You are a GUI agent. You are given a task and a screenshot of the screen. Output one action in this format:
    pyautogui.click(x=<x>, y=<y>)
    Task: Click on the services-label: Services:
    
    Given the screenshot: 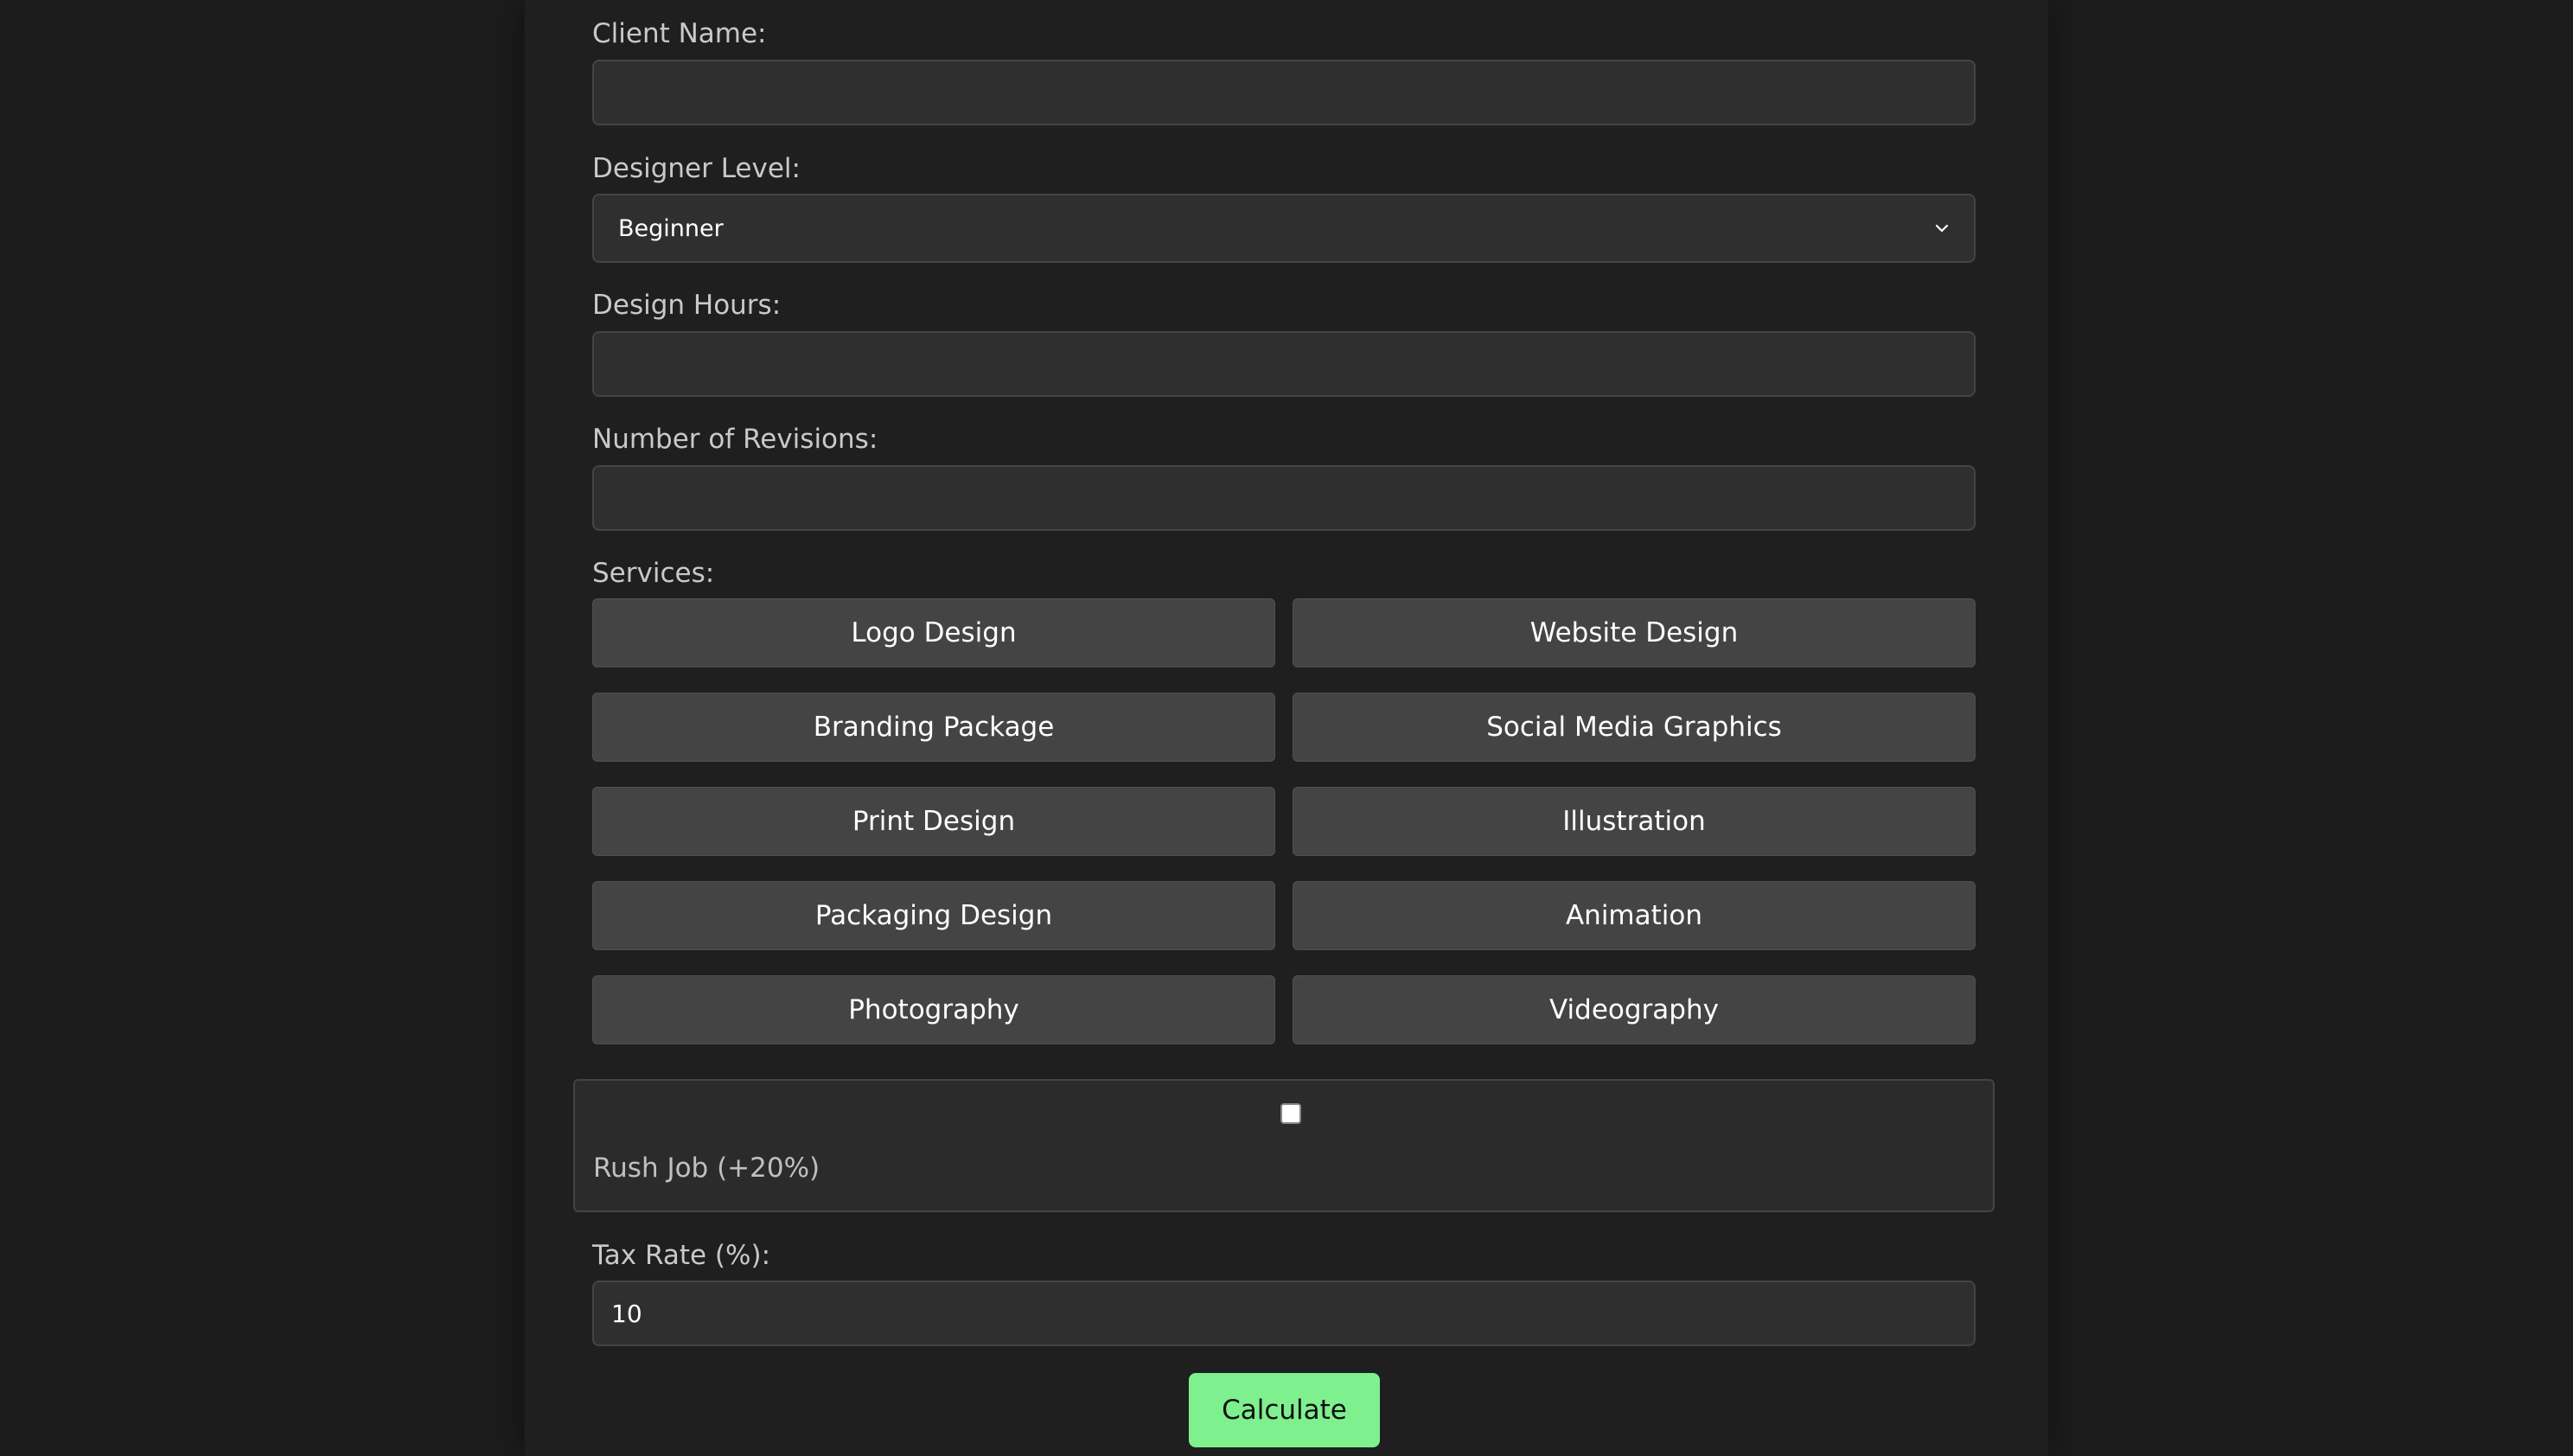 What is the action you would take?
    pyautogui.click(x=653, y=574)
    